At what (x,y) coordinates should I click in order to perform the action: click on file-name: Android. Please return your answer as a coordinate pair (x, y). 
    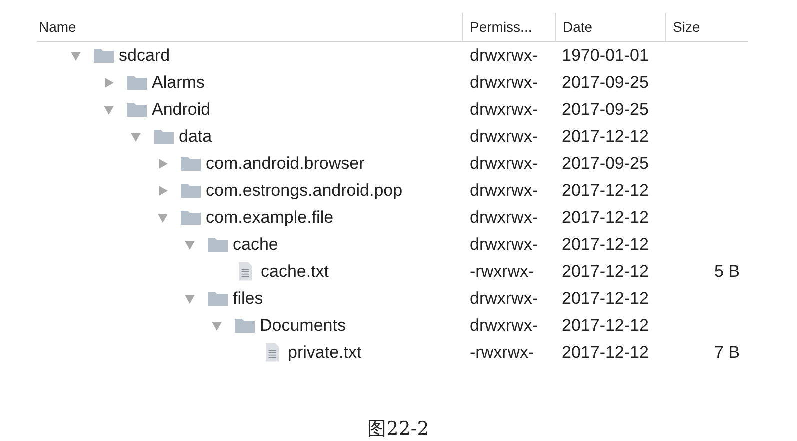
    Looking at the image, I should click on (181, 110).